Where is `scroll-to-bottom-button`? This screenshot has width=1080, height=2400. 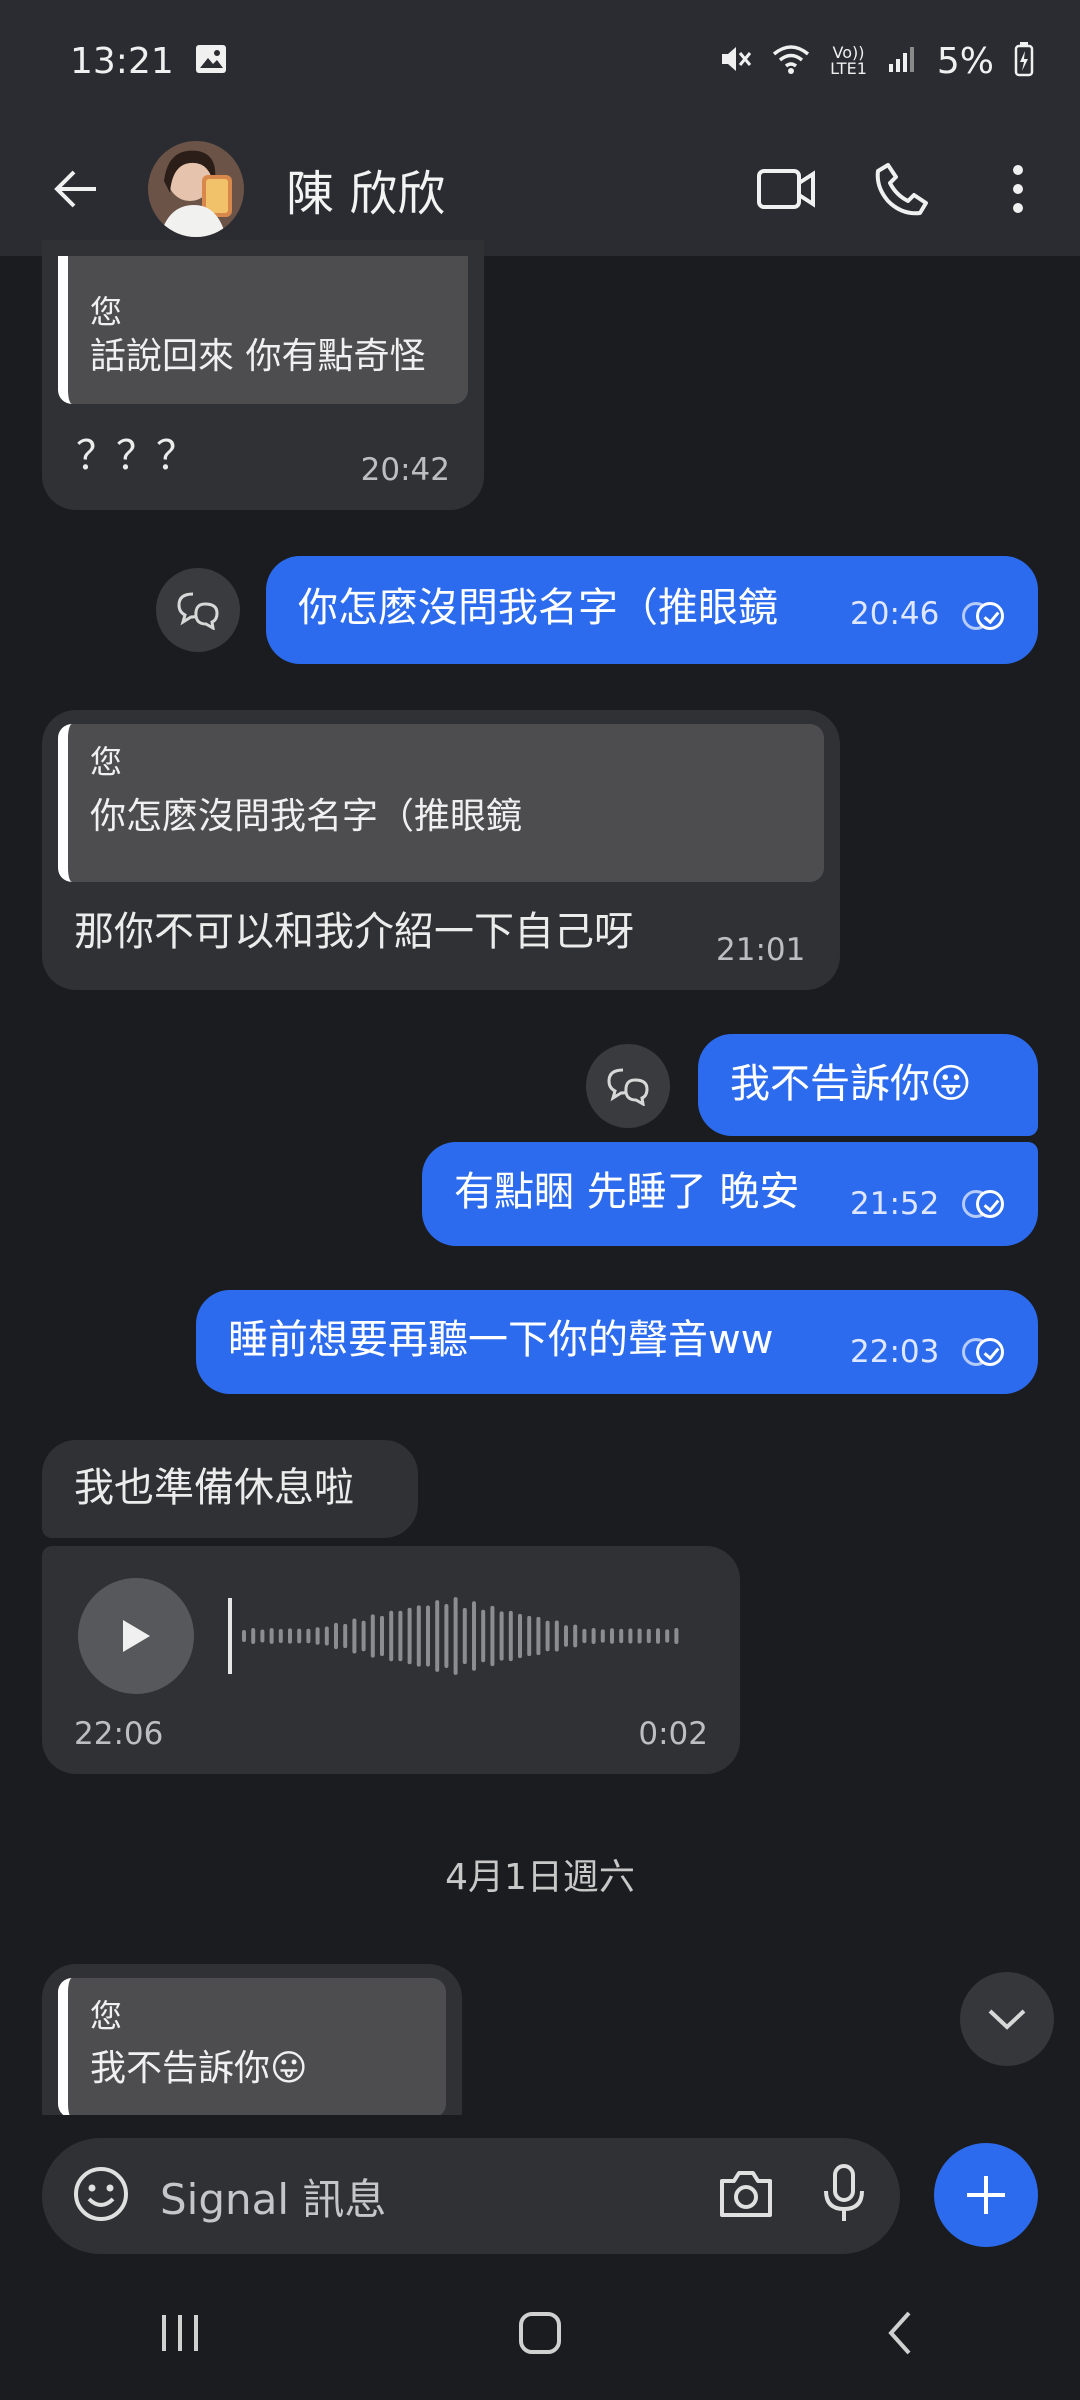 scroll-to-bottom-button is located at coordinates (1007, 2019).